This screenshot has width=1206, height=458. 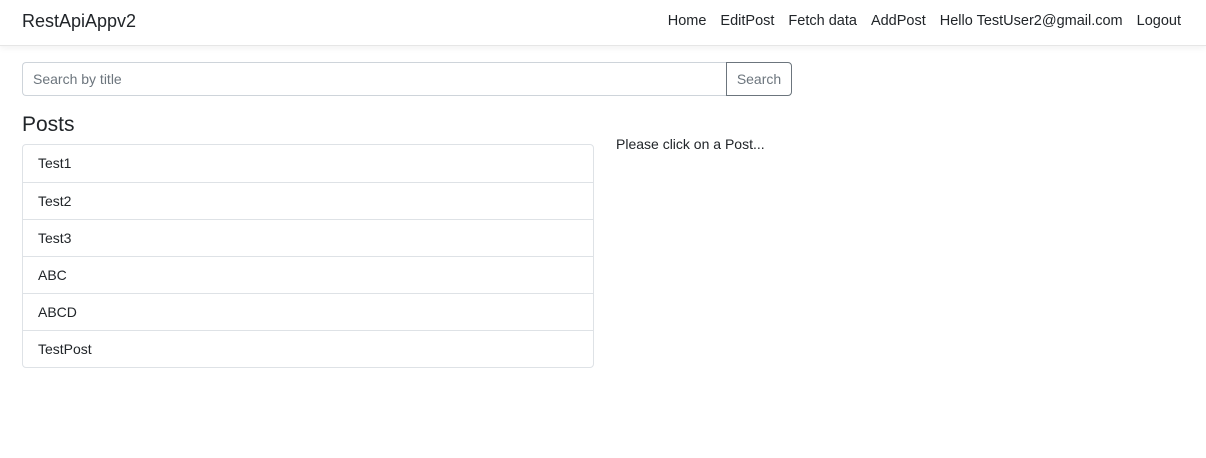 I want to click on posts-heading: Posts, so click(x=48, y=124).